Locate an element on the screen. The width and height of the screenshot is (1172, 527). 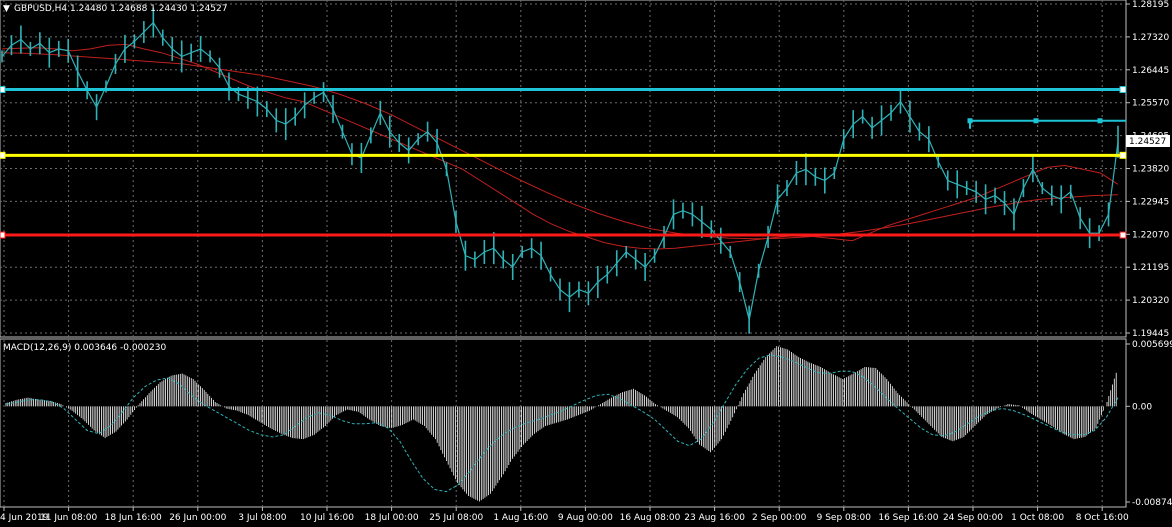
time-tick-label: 25 Jul 08:00 is located at coordinates (456, 518).